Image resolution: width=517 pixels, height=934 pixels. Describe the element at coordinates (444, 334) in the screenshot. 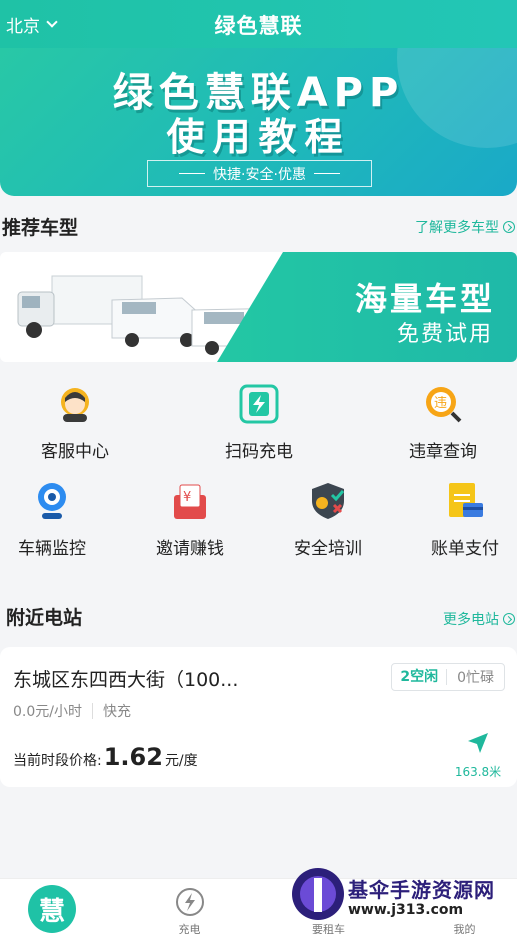

I see `promo-subtitle: 免费试用` at that location.